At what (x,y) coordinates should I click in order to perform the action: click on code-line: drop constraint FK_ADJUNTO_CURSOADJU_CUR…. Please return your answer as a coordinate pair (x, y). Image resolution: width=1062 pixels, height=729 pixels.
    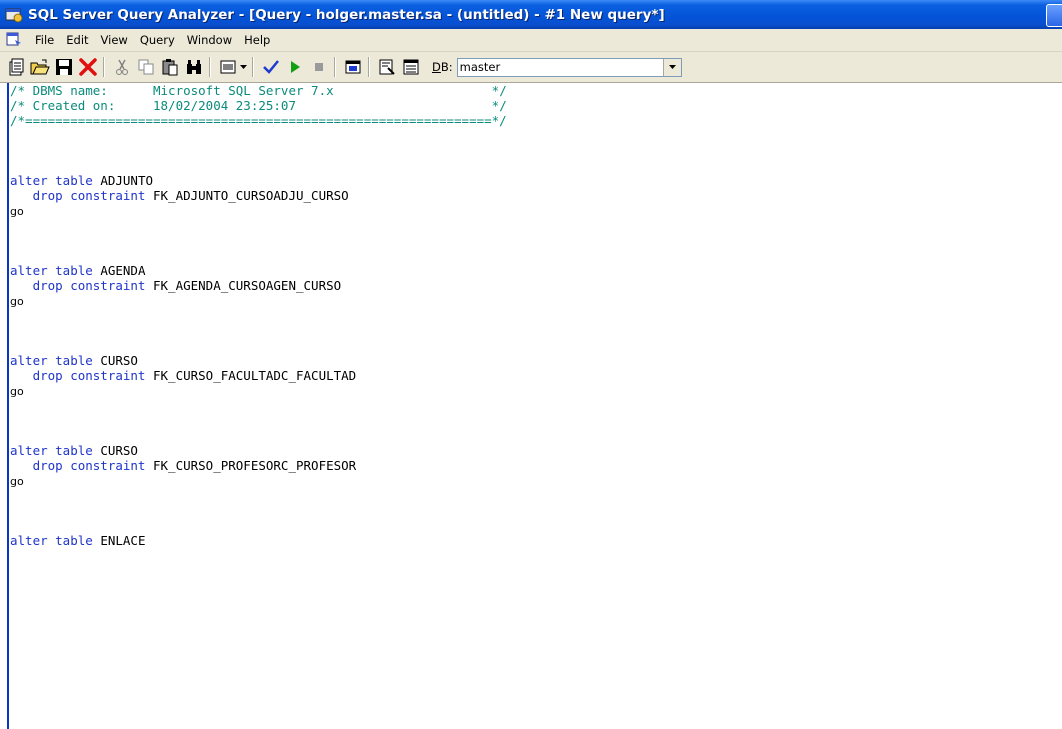
    Looking at the image, I should click on (258, 195).